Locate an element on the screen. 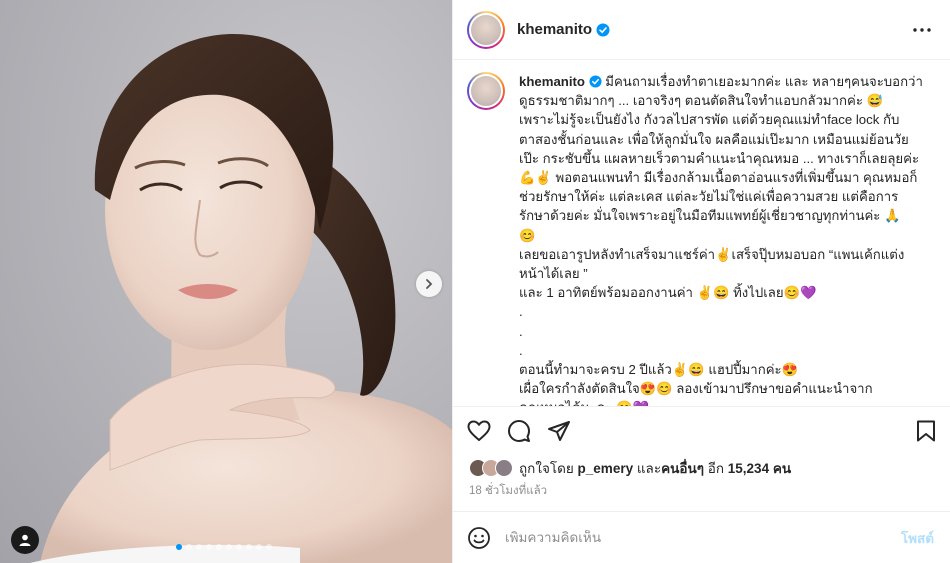  caption-line: หน้าได้เลย ” is located at coordinates (553, 274).